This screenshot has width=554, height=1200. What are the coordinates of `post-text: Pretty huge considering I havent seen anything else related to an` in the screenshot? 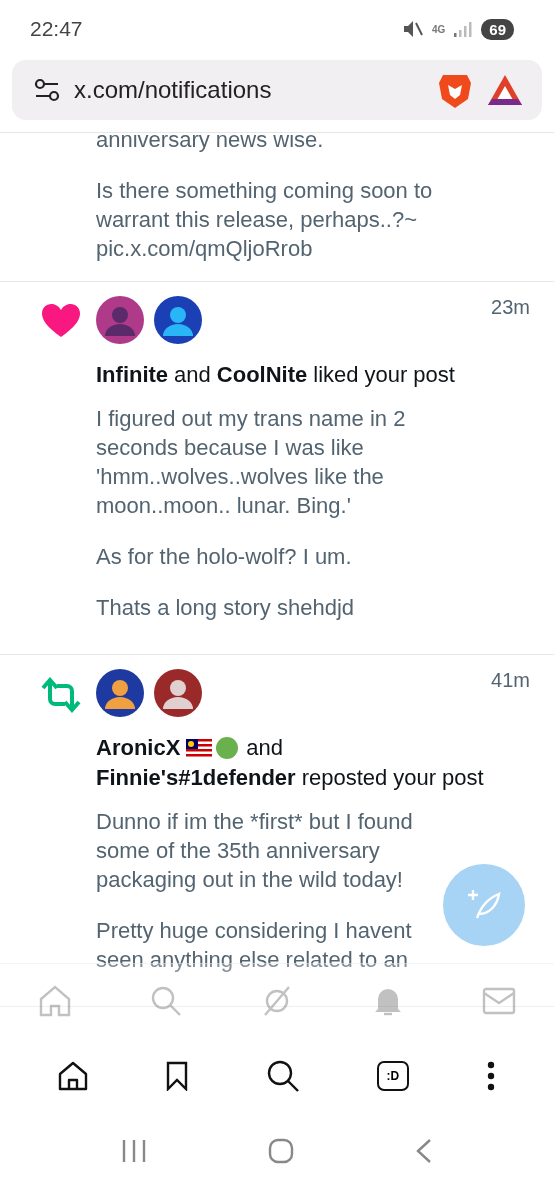 It's located at (254, 945).